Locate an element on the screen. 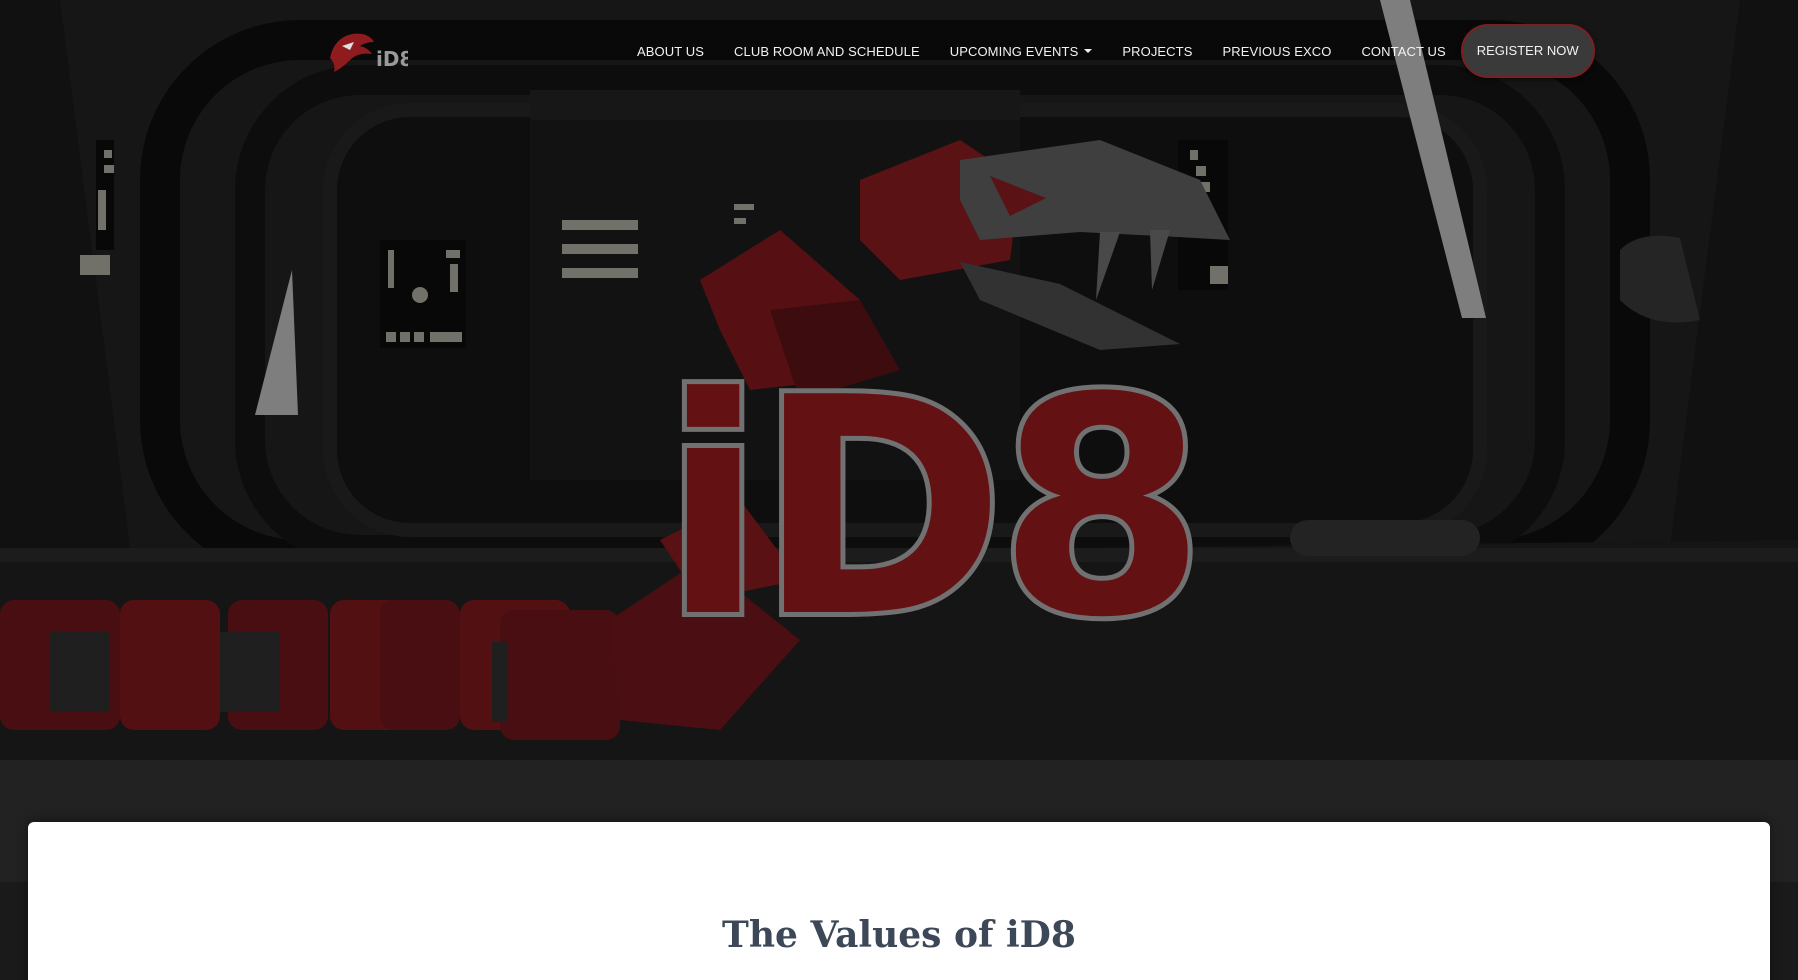 This screenshot has height=980, width=1798. nav-item-previous-exco: PREVIOUS EXCO is located at coordinates (1277, 51).